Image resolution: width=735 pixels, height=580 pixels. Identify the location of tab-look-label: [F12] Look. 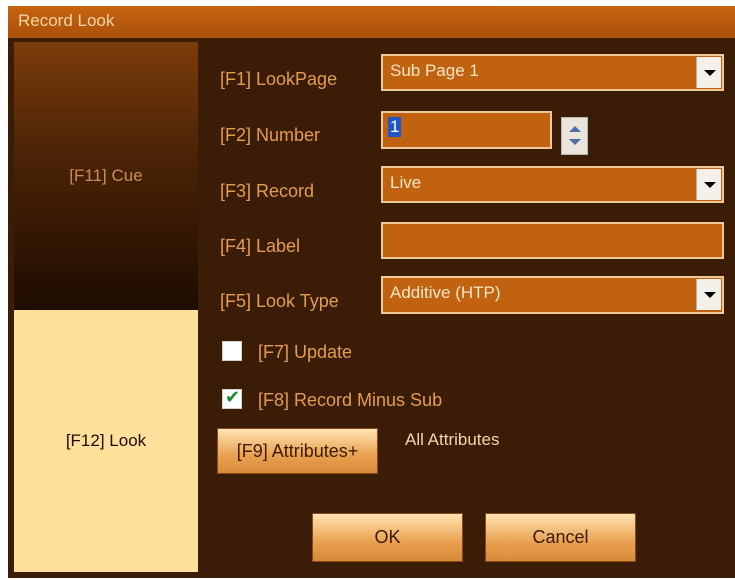
(106, 440).